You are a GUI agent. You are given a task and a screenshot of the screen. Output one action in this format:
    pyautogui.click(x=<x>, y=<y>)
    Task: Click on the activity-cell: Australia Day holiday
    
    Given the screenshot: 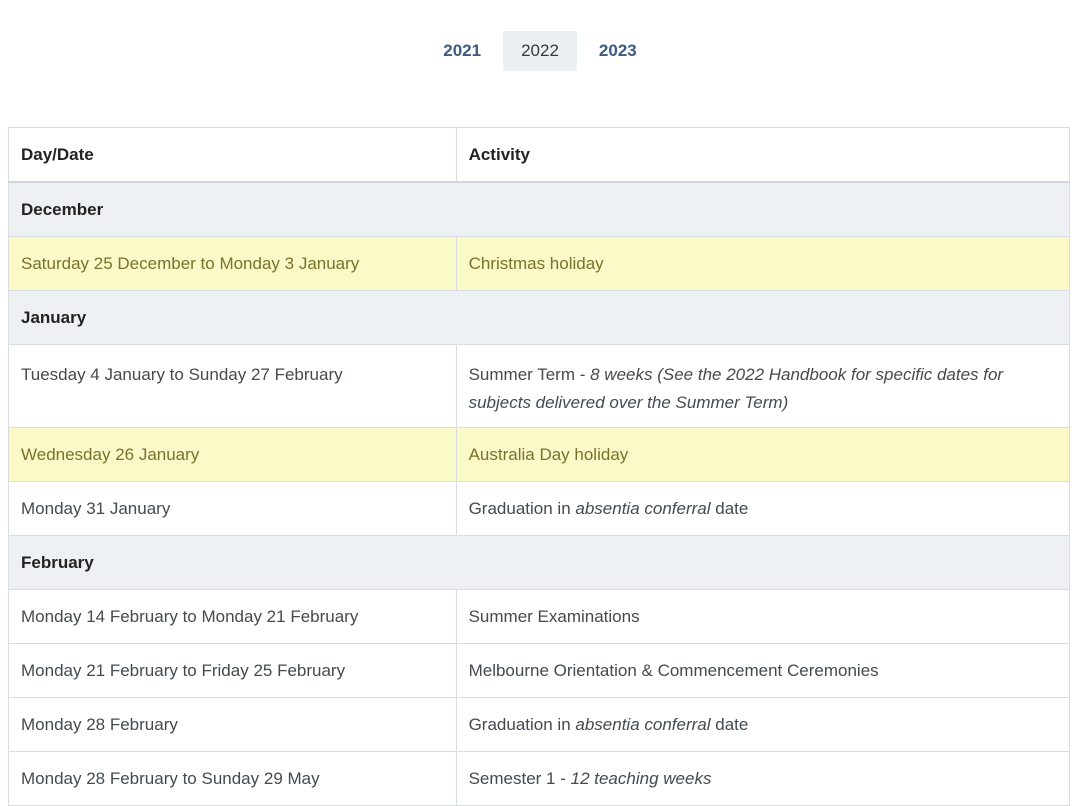 What is the action you would take?
    pyautogui.click(x=763, y=454)
    